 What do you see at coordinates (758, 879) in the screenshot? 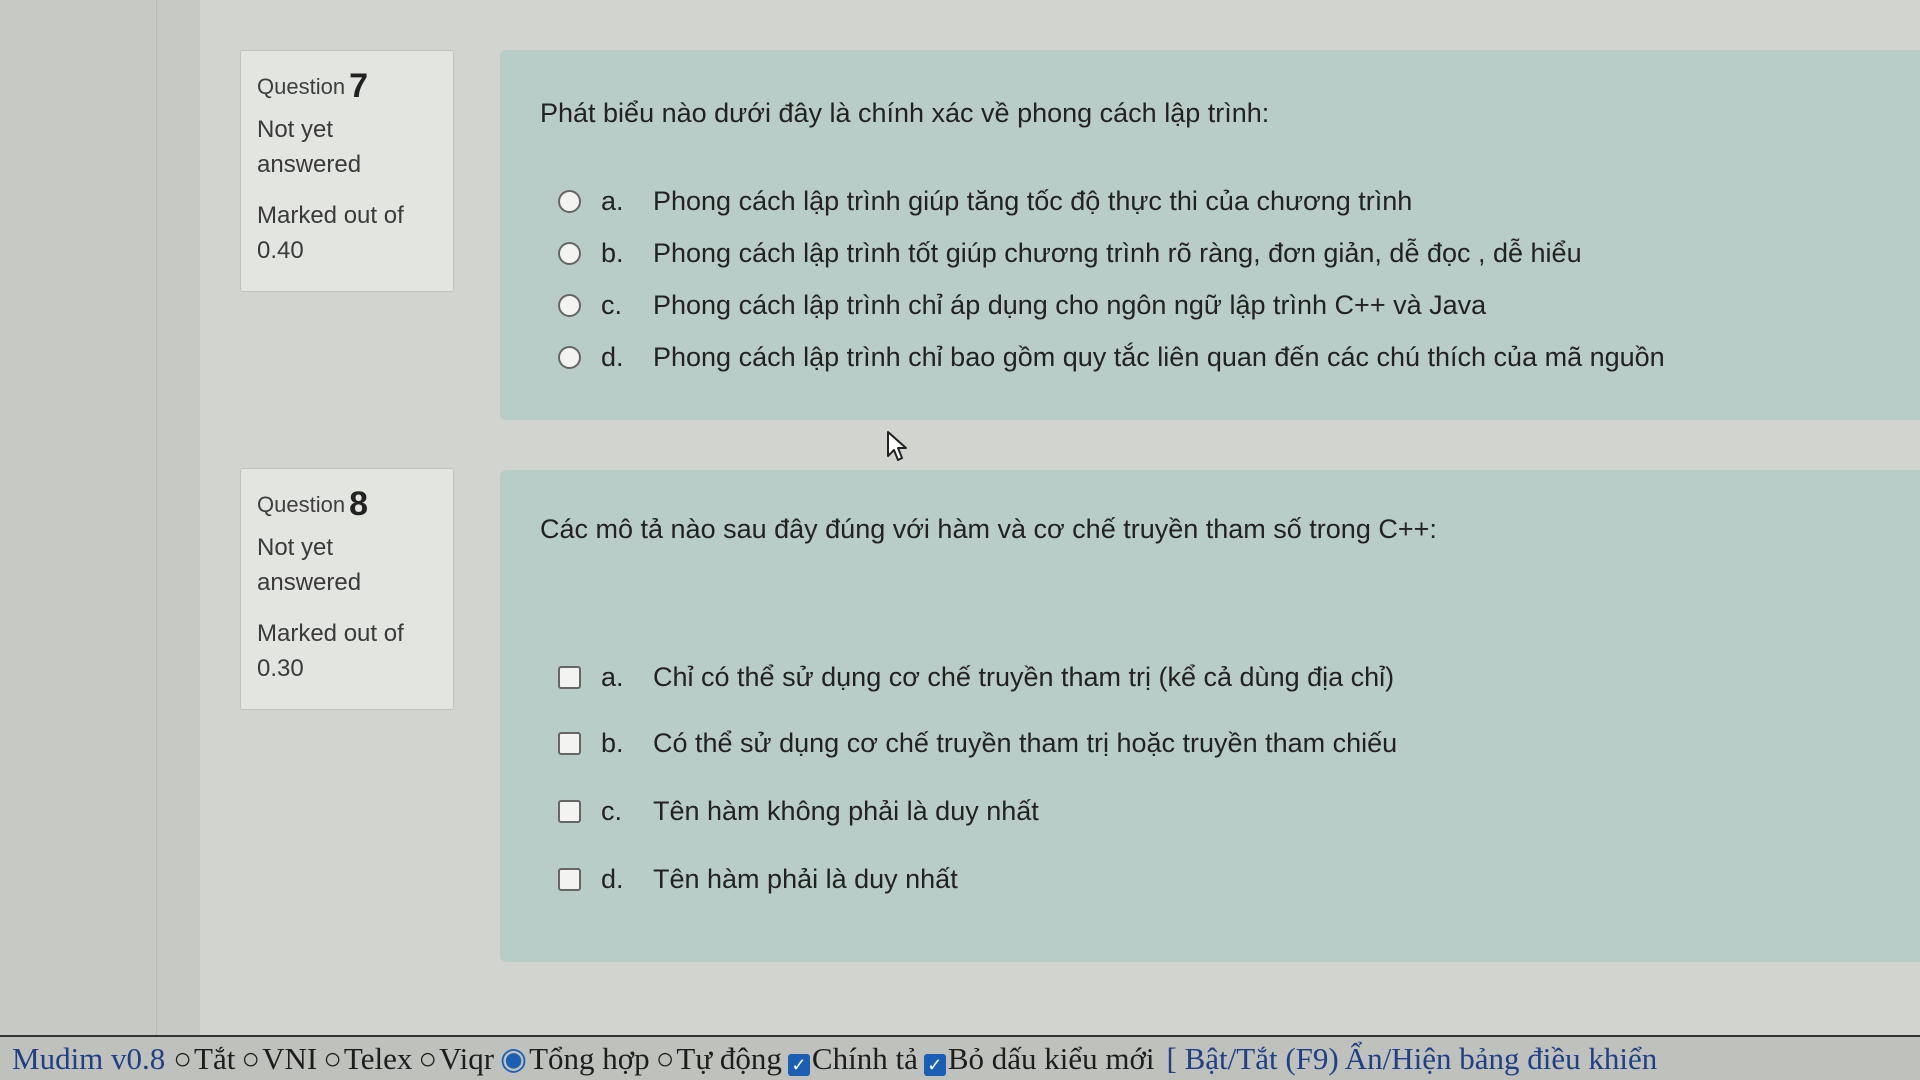
I see `answer-option-d: d. Tên hàm phải là duy nhất` at bounding box center [758, 879].